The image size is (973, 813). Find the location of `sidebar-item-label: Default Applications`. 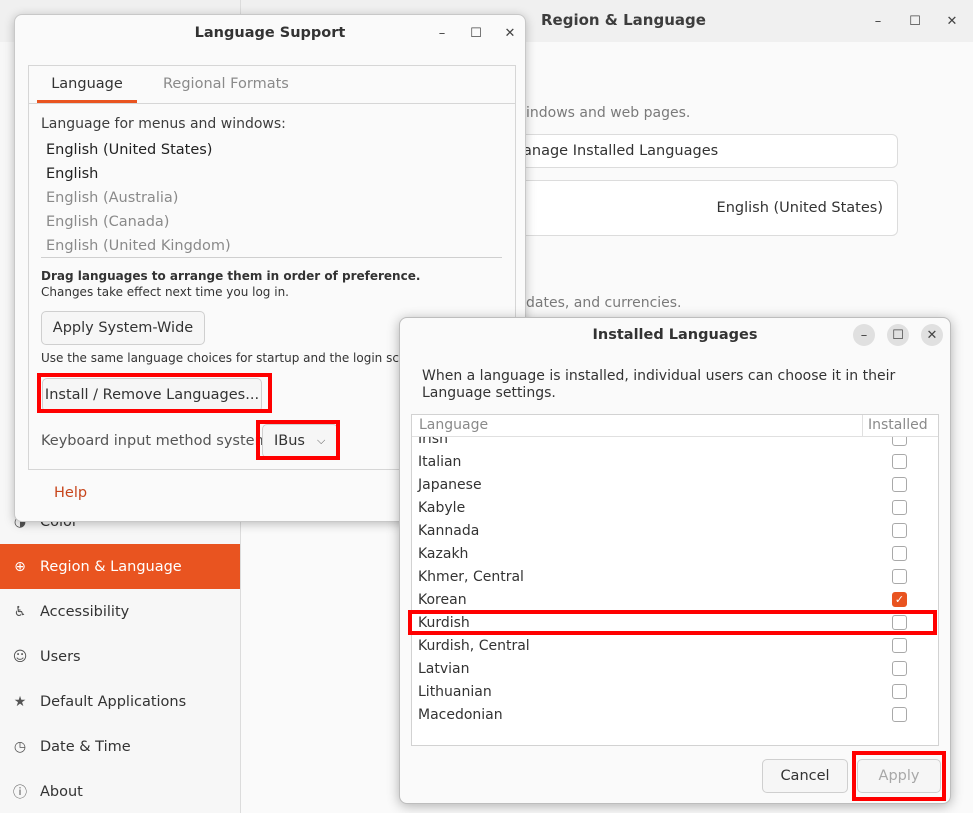

sidebar-item-label: Default Applications is located at coordinates (113, 701).